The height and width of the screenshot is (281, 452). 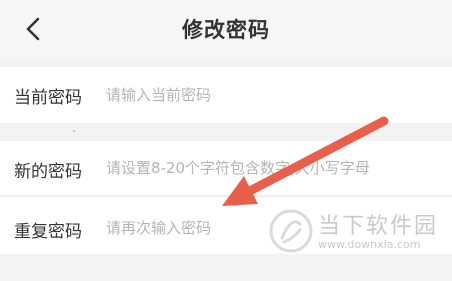 I want to click on new-password-input, so click(x=279, y=168).